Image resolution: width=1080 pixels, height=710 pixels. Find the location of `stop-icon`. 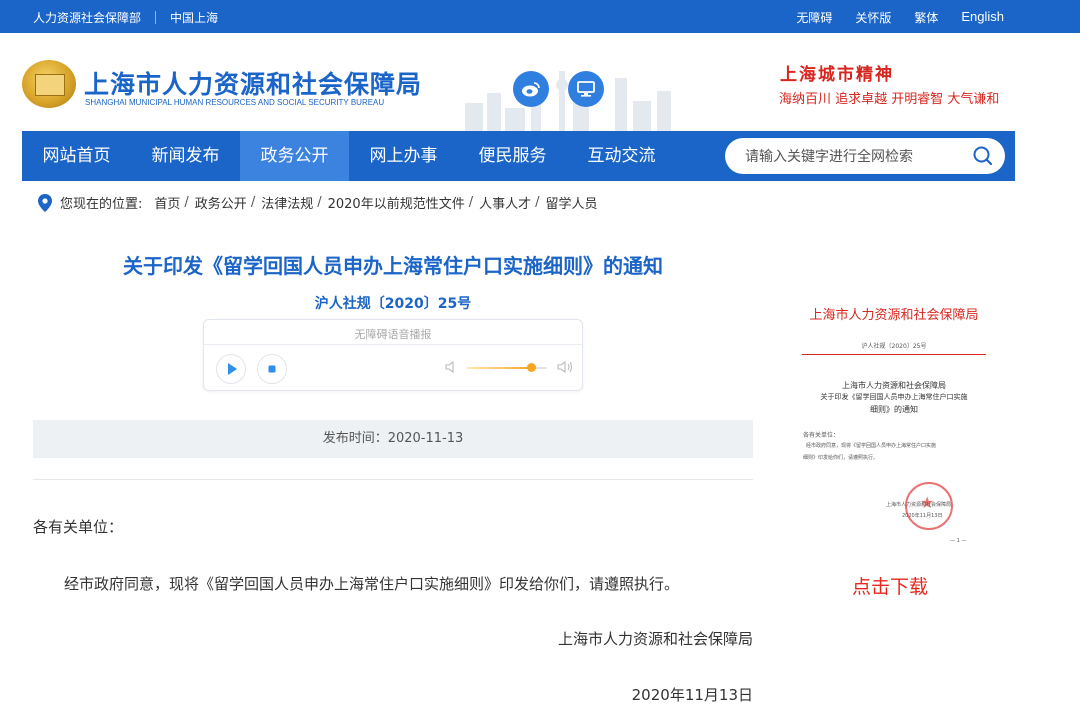

stop-icon is located at coordinates (272, 369).